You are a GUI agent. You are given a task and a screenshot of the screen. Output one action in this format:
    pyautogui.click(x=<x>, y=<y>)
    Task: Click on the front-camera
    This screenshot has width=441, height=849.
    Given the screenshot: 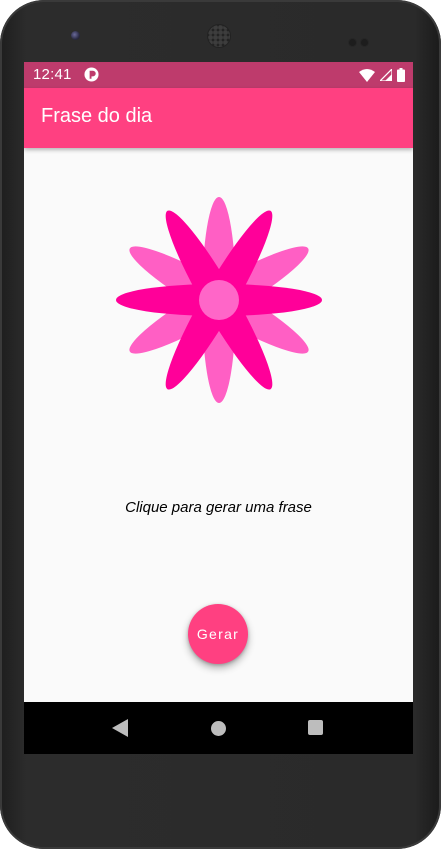 What is the action you would take?
    pyautogui.click(x=75, y=35)
    